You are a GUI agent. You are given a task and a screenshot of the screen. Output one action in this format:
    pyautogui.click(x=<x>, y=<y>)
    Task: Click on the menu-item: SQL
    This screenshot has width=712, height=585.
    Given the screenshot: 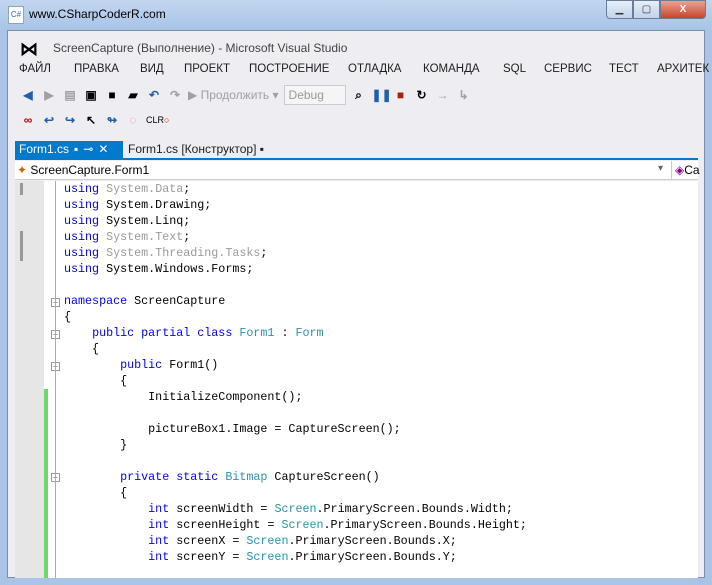 What is the action you would take?
    pyautogui.click(x=514, y=69)
    